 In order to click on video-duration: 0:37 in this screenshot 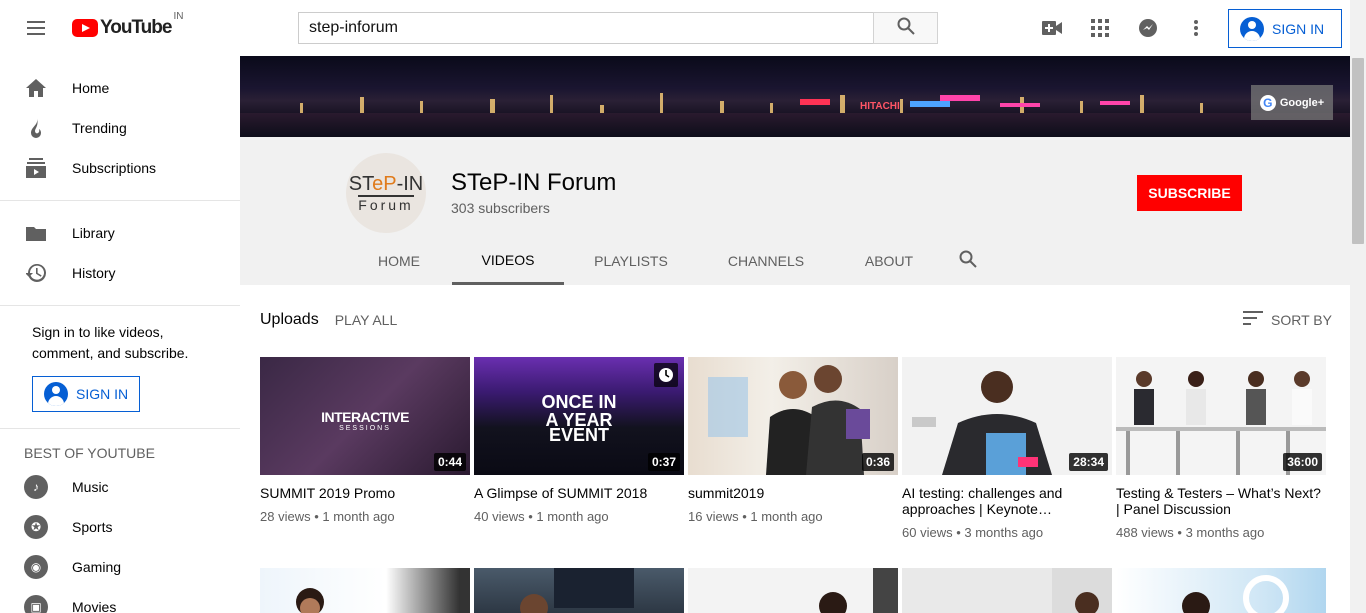, I will do `click(663, 462)`.